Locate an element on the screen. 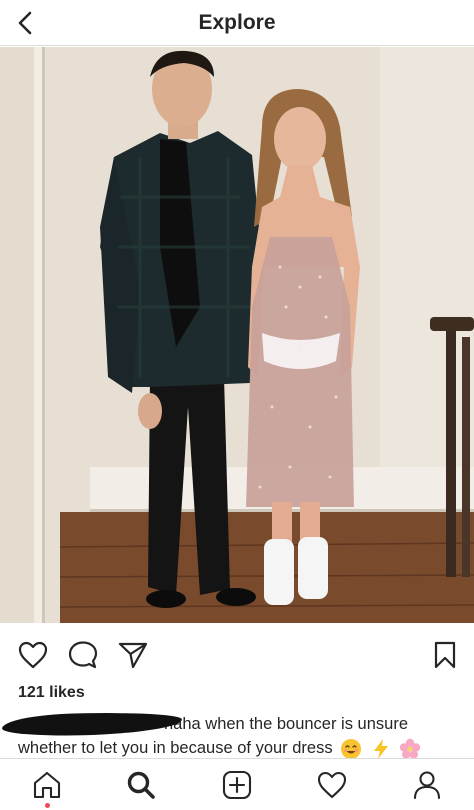 The height and width of the screenshot is (810, 474). tab-activity is located at coordinates (332, 785).